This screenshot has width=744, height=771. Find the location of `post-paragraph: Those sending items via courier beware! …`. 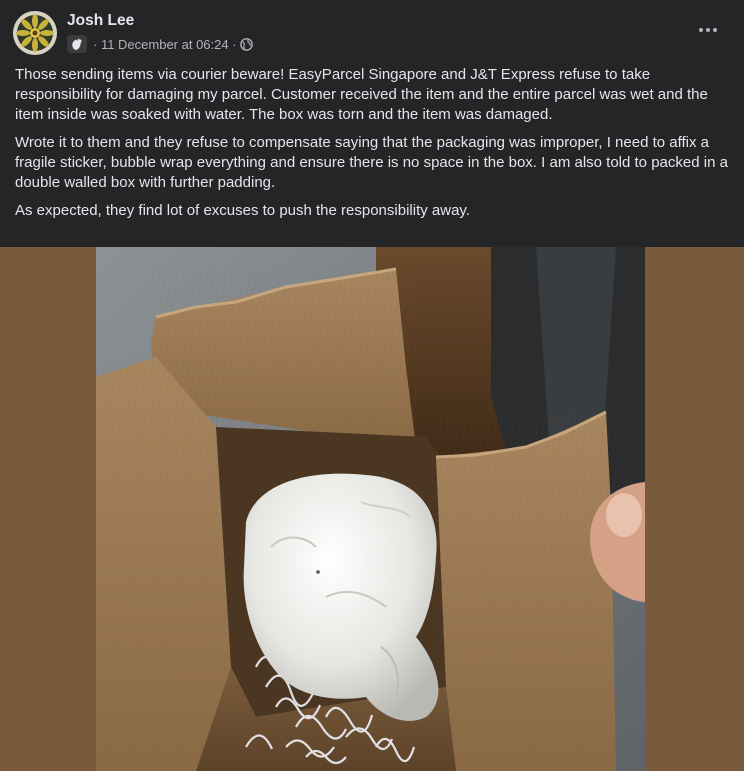

post-paragraph: Those sending items via courier beware! … is located at coordinates (361, 94).